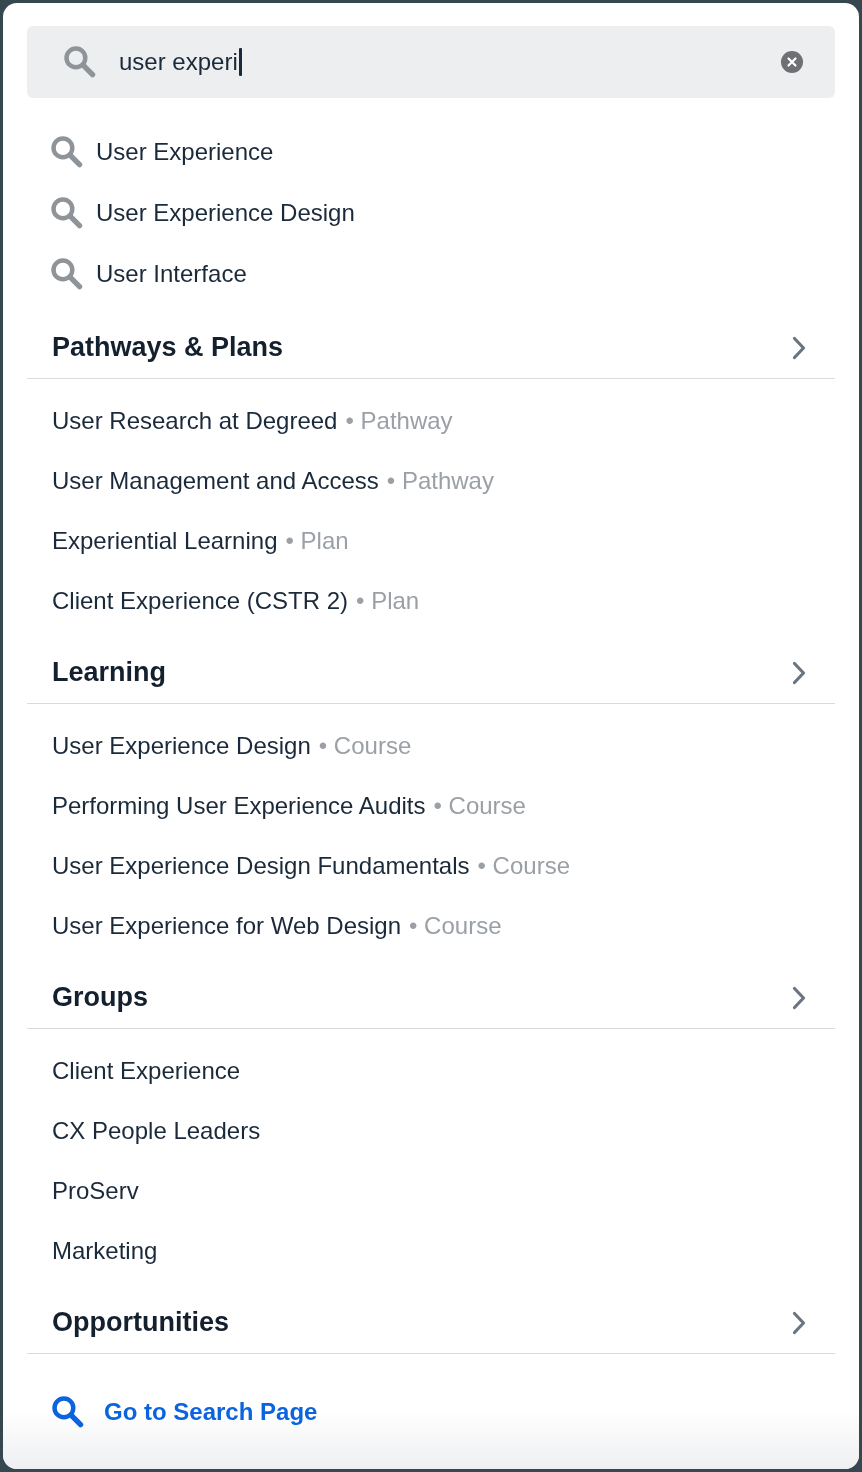 The width and height of the screenshot is (862, 1472). I want to click on result-item: Performing User Experience Audits • Course, so click(276, 806).